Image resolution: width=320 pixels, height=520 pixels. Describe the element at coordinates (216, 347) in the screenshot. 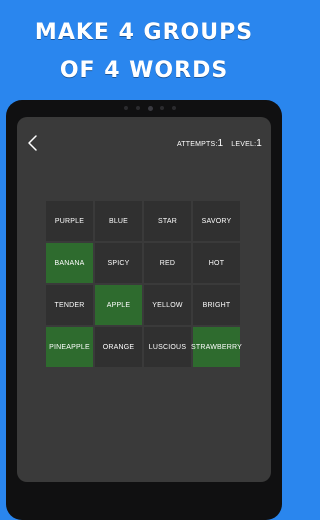

I see `word-tile: STRAWBERRY` at that location.